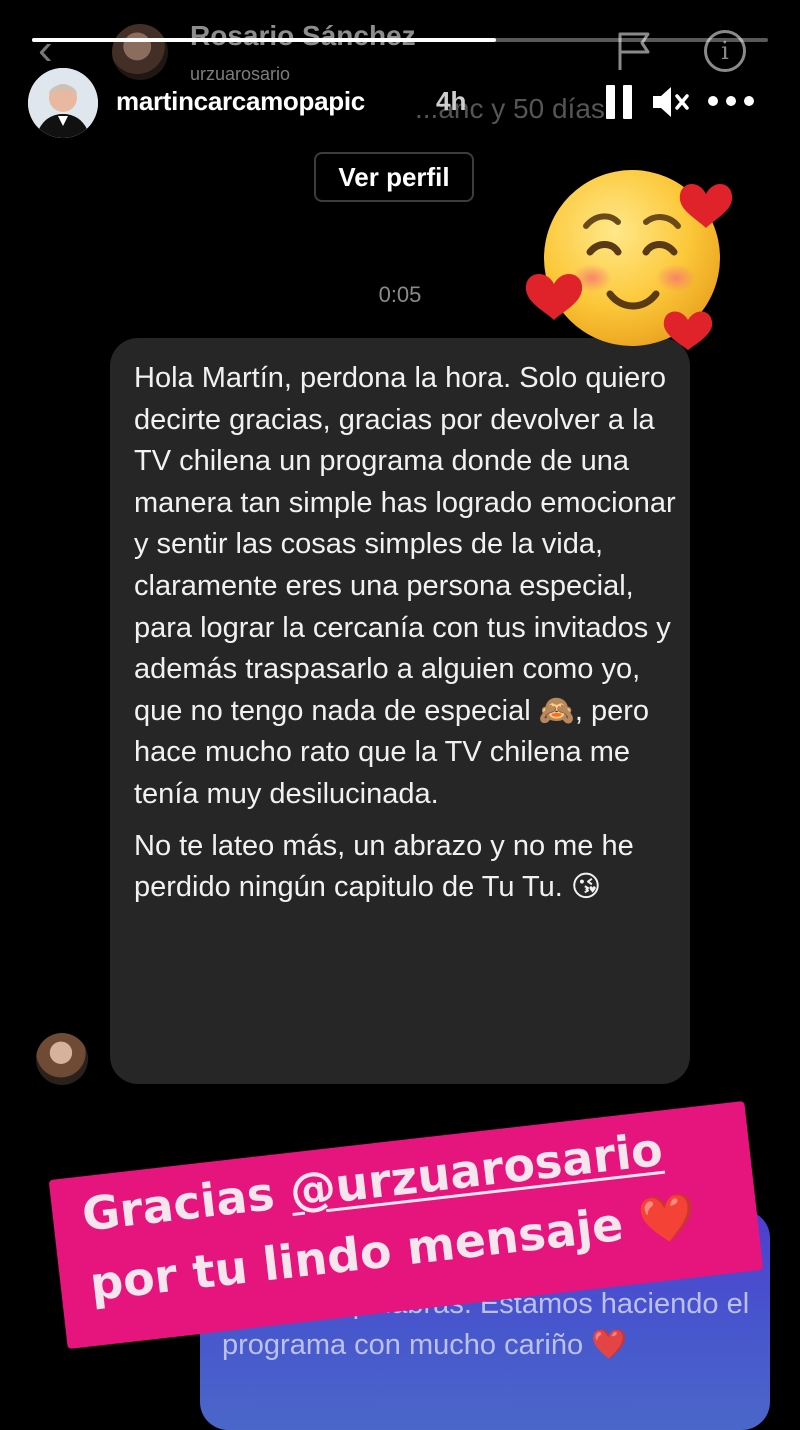 This screenshot has height=1430, width=800. I want to click on sender-avatar, so click(62, 1059).